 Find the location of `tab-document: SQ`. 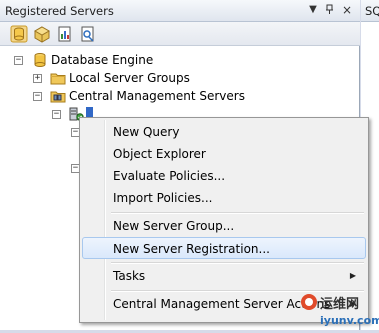

tab-document: SQ is located at coordinates (370, 11).